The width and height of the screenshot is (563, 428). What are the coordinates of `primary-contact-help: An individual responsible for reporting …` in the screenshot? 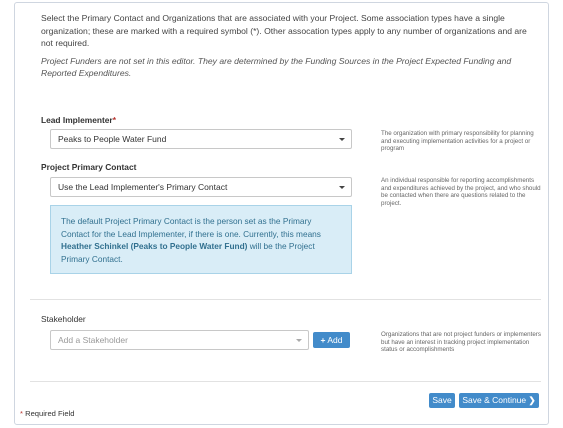 It's located at (461, 192).